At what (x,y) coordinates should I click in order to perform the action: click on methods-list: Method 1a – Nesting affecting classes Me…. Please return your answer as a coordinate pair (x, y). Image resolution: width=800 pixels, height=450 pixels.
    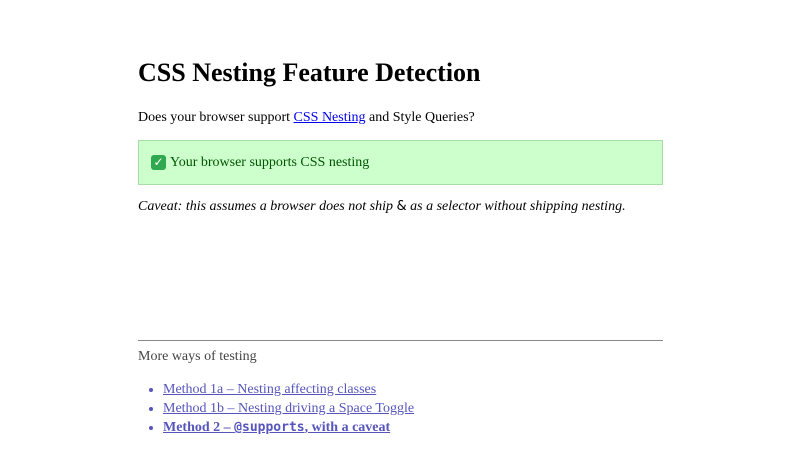
    Looking at the image, I should click on (276, 408).